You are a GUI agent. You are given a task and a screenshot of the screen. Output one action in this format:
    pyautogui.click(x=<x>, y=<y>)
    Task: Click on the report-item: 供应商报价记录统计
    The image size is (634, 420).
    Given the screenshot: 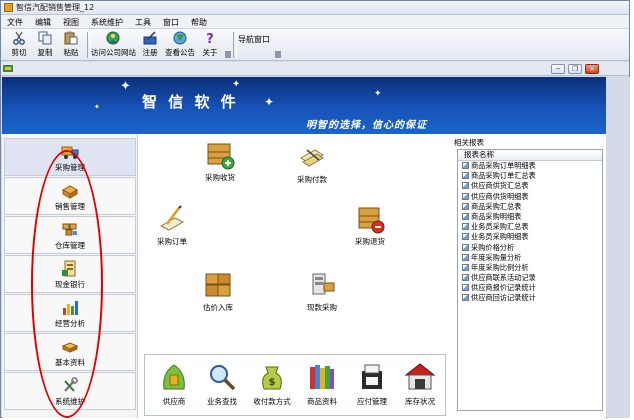 What is the action you would take?
    pyautogui.click(x=530, y=288)
    